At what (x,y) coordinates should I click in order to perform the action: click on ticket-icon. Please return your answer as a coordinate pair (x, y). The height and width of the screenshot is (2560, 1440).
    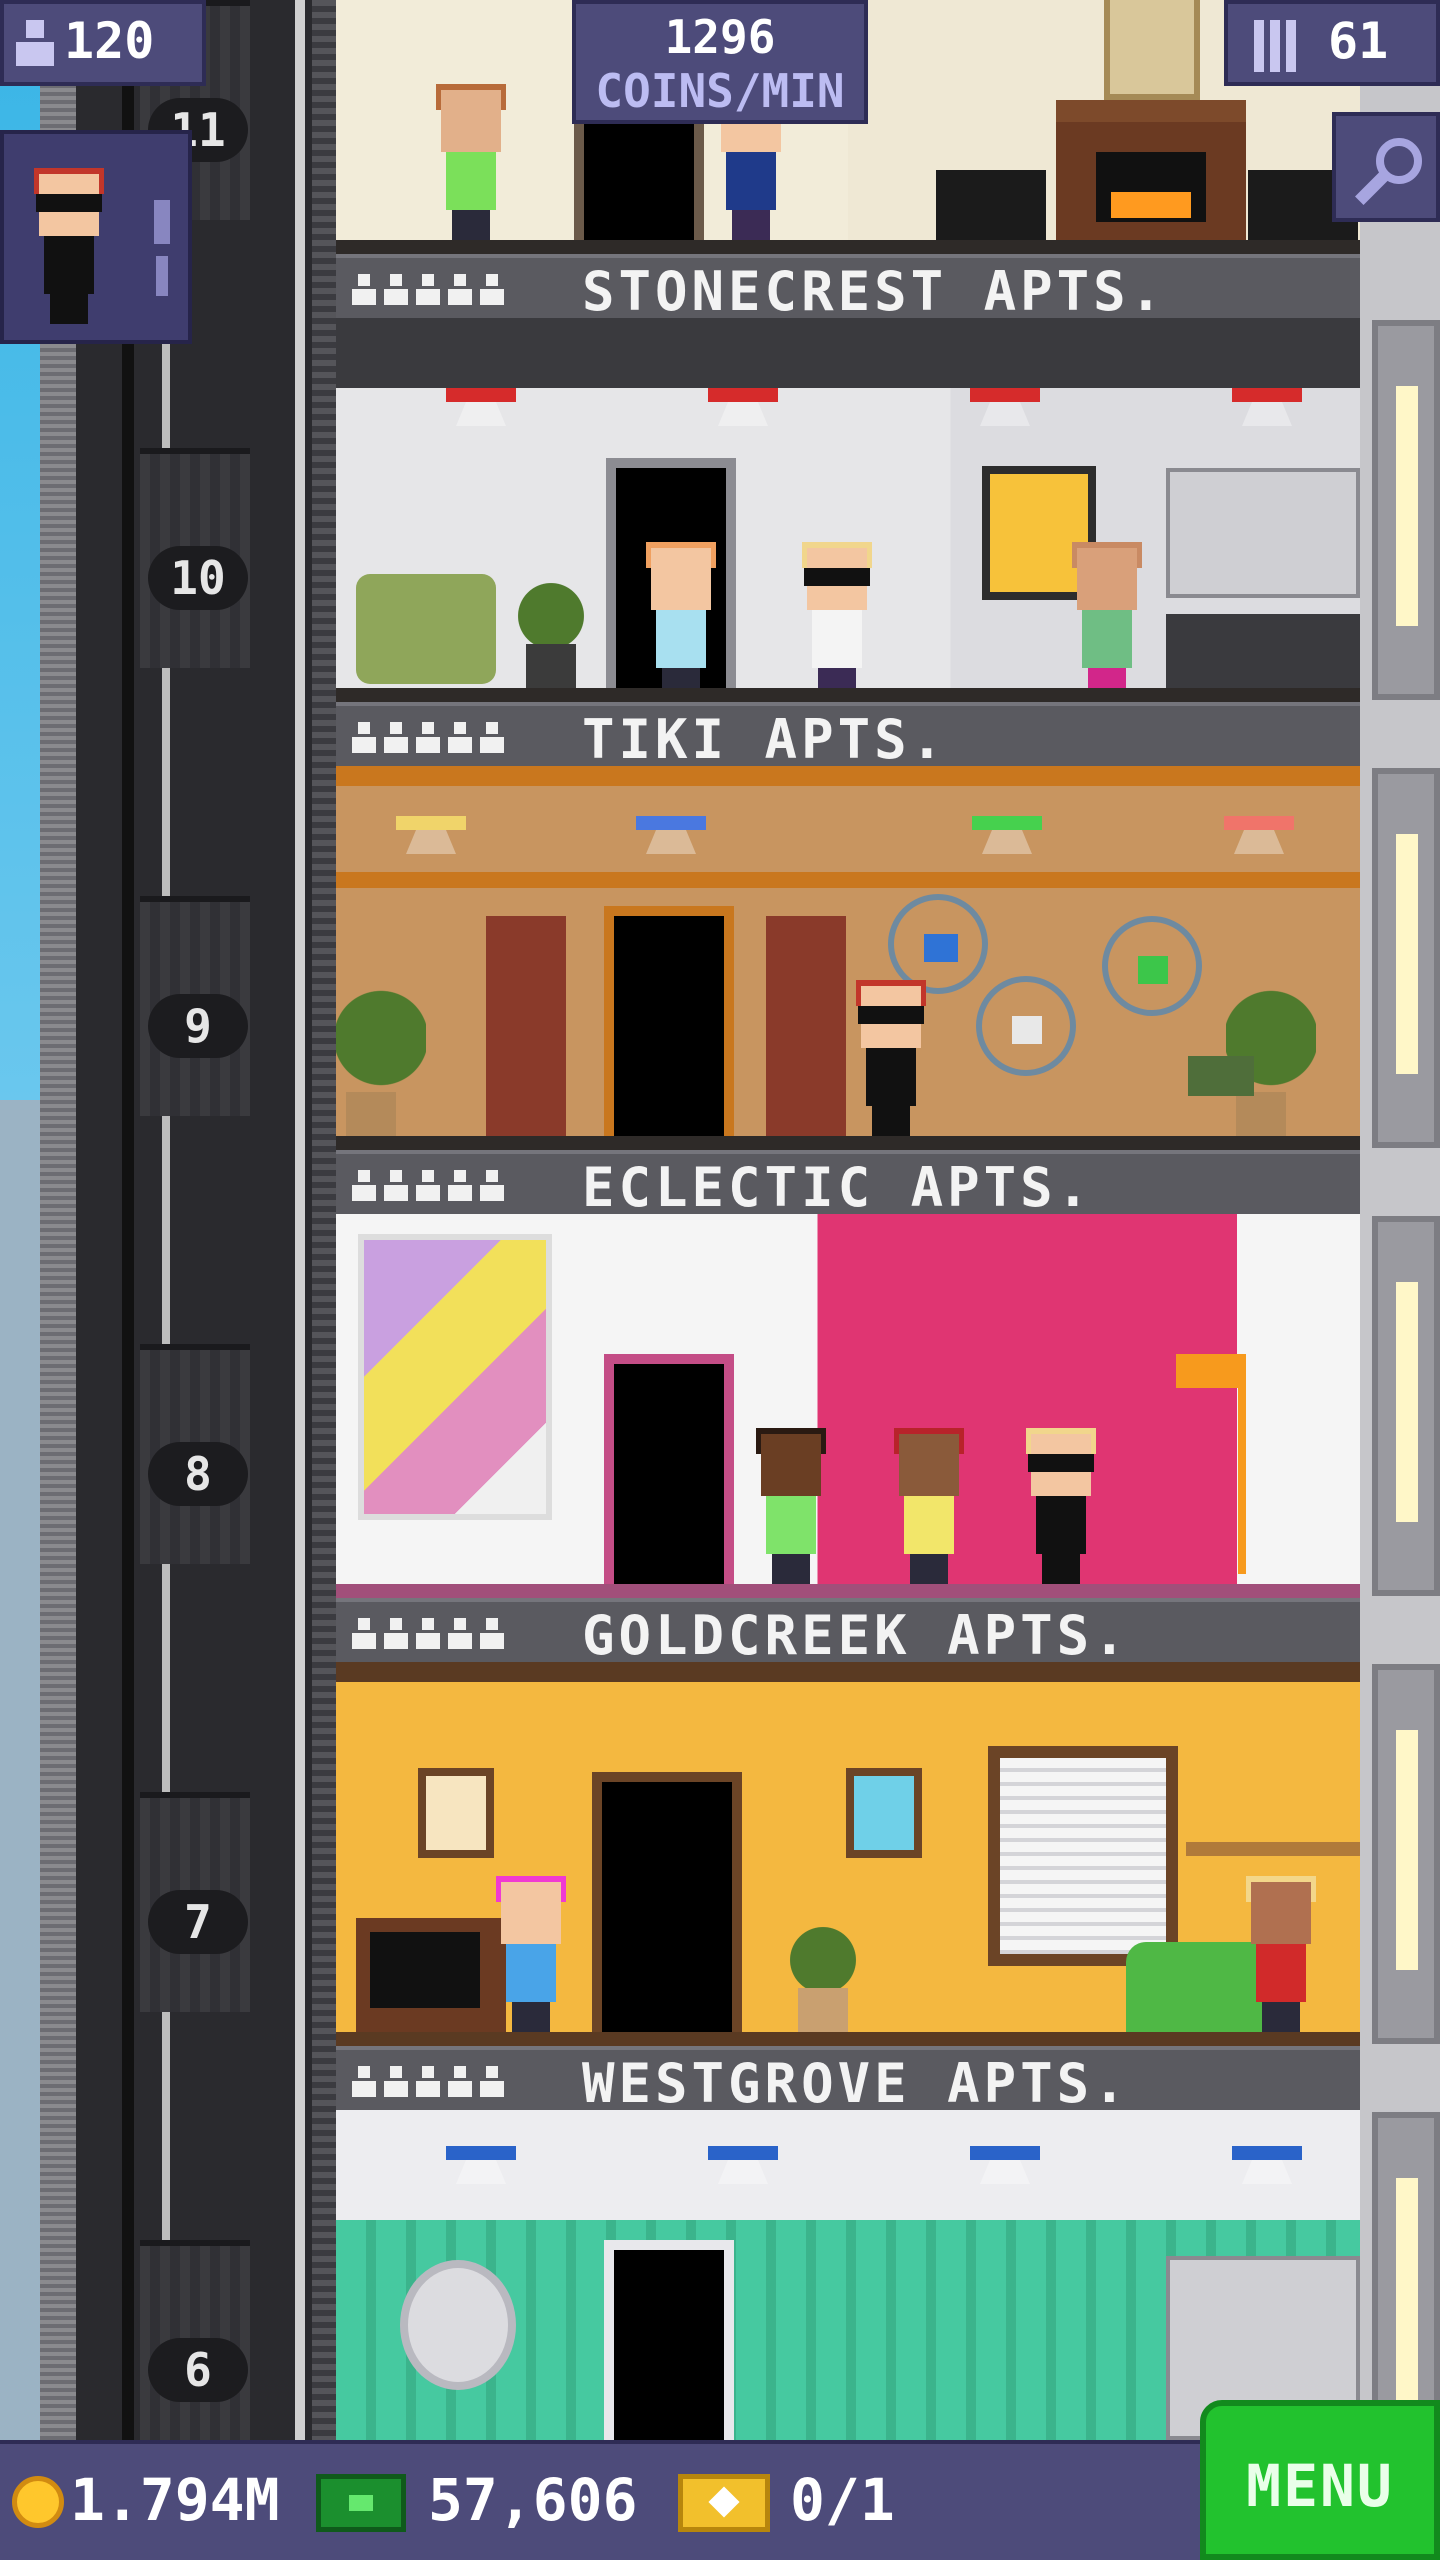
    Looking at the image, I should click on (724, 2503).